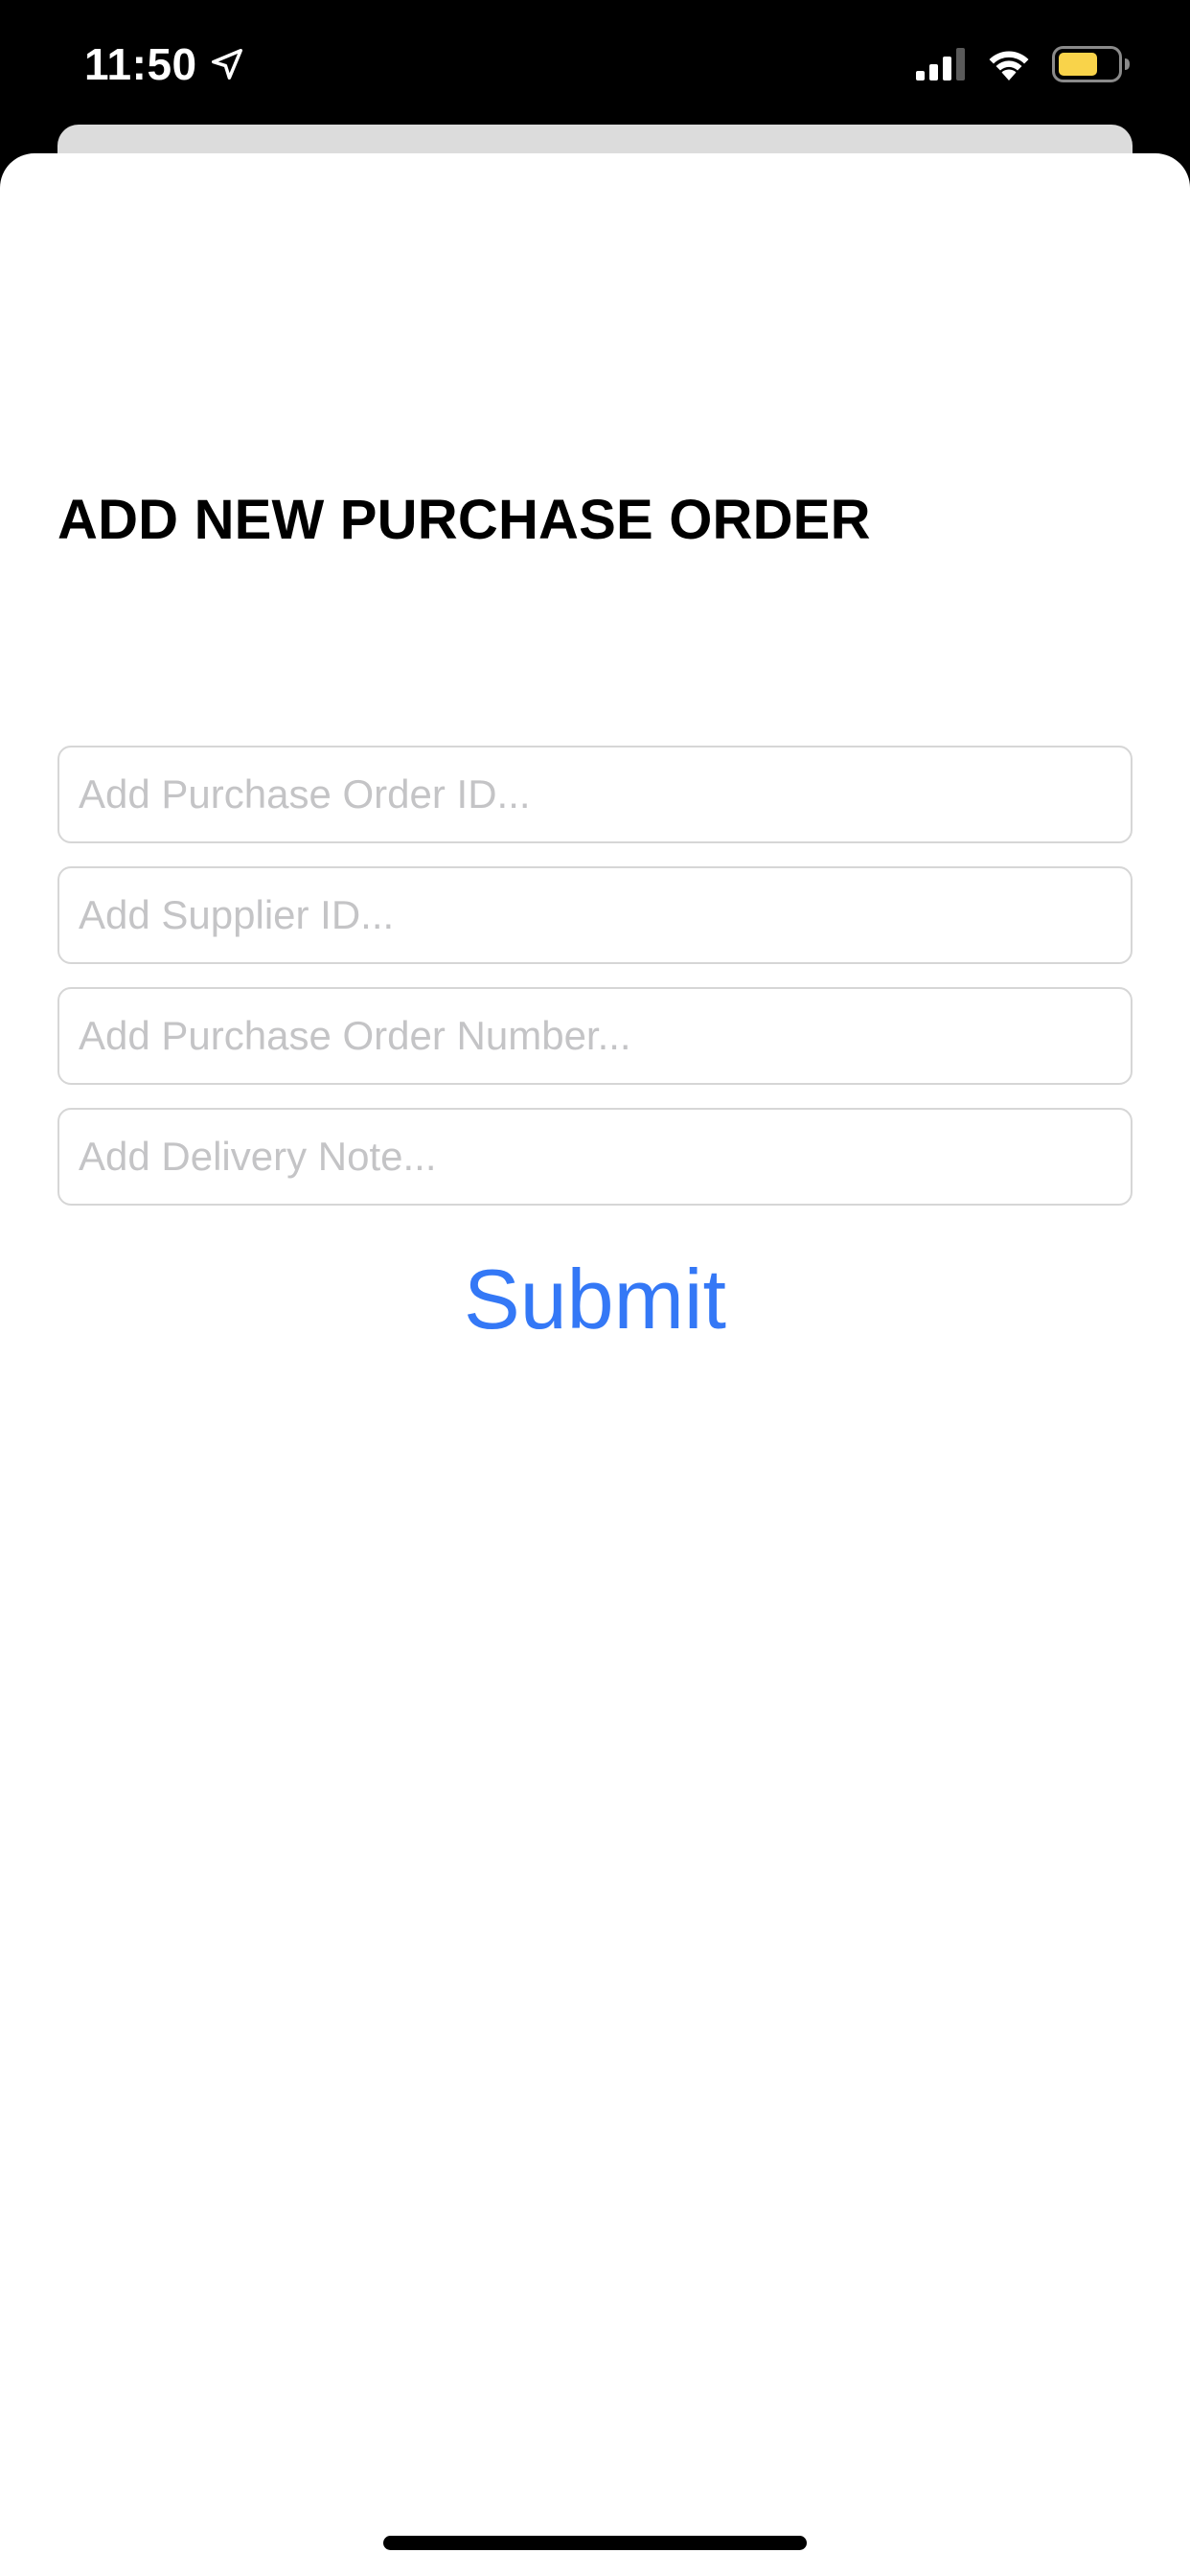 This screenshot has height=2576, width=1190. Describe the element at coordinates (941, 64) in the screenshot. I see `cellular-signal-icon` at that location.